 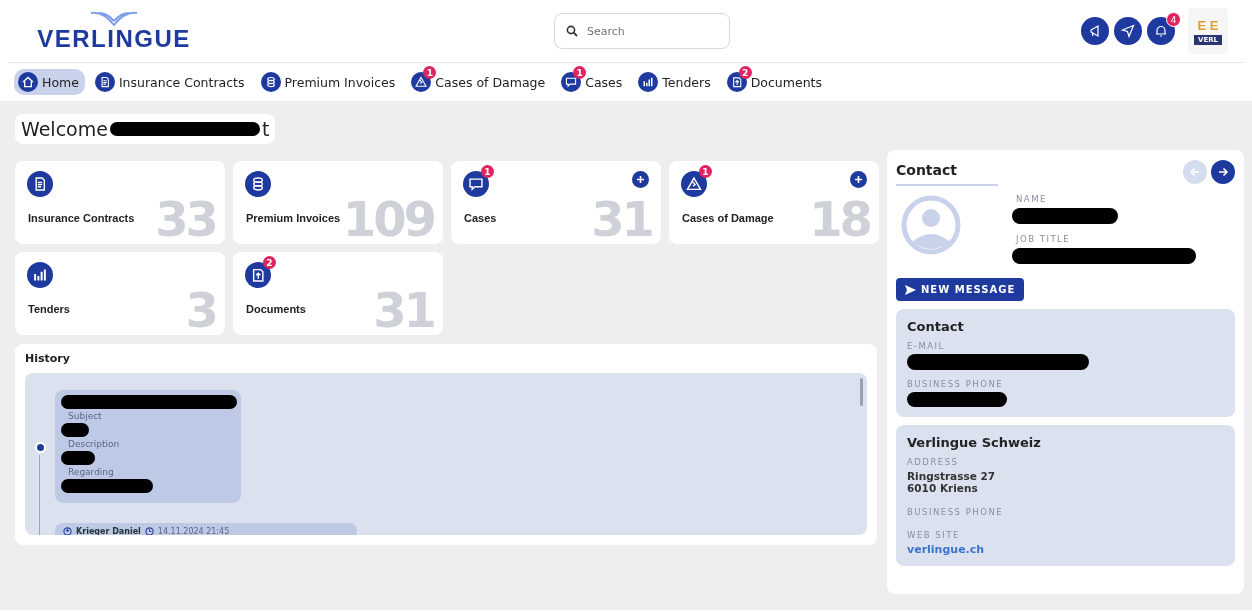 What do you see at coordinates (64, 129) in the screenshot?
I see `welcome-text: Welcome` at bounding box center [64, 129].